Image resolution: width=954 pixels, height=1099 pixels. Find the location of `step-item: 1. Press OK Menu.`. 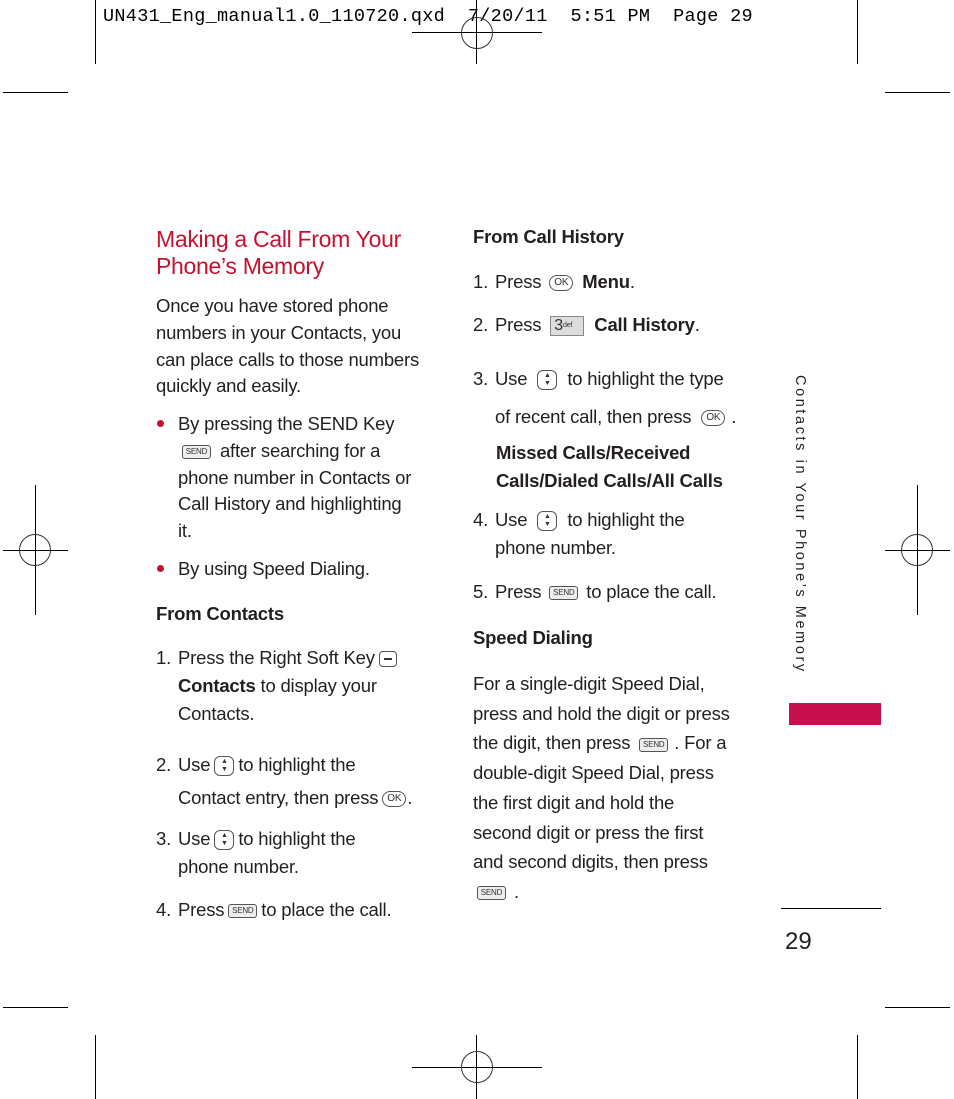

step-item: 1. Press OK Menu. is located at coordinates (618, 282).